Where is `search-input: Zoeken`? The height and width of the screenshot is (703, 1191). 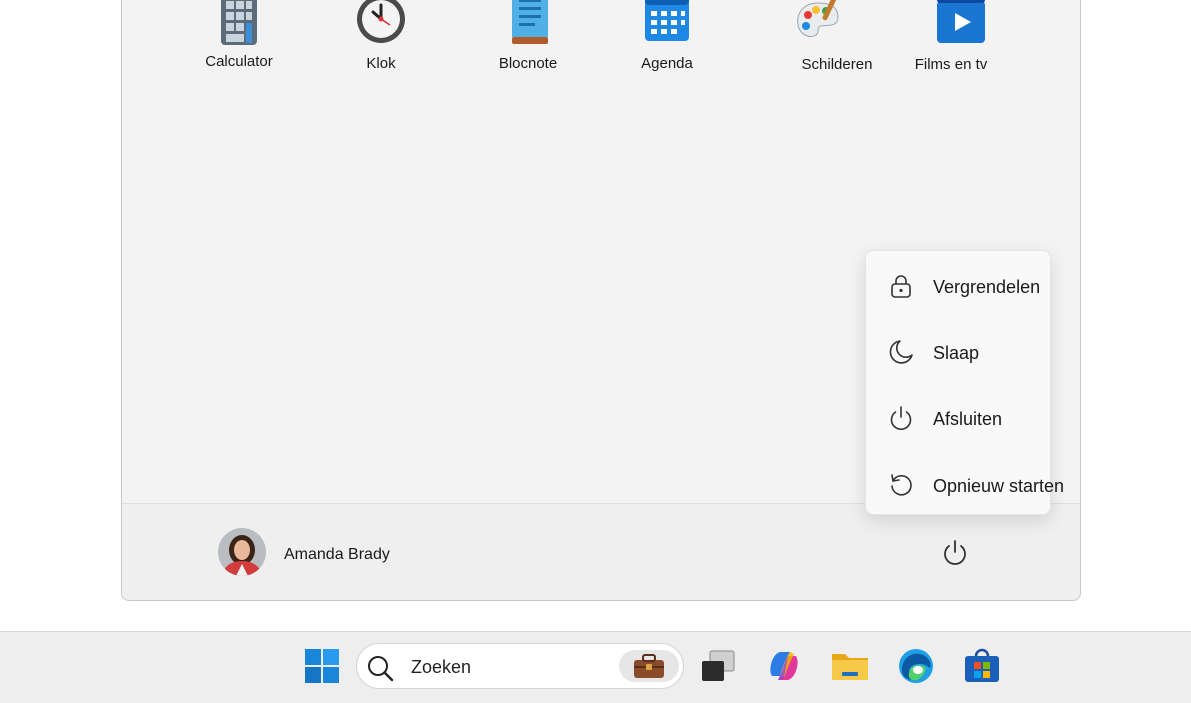
search-input: Zoeken is located at coordinates (441, 667).